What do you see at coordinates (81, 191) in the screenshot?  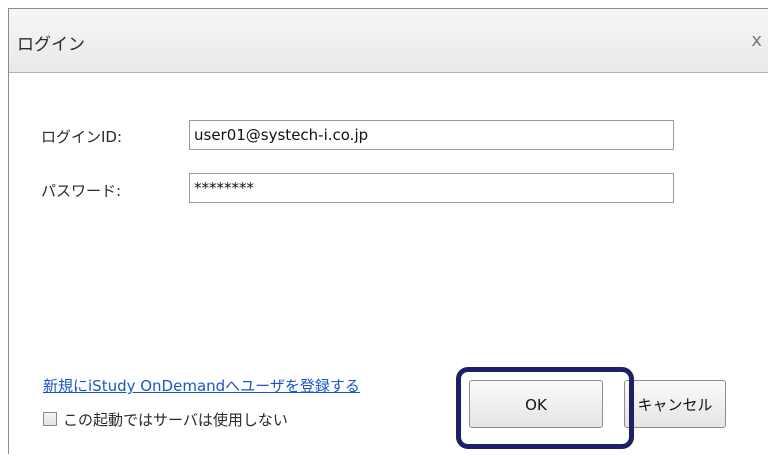 I see `password-label: パスワード:` at bounding box center [81, 191].